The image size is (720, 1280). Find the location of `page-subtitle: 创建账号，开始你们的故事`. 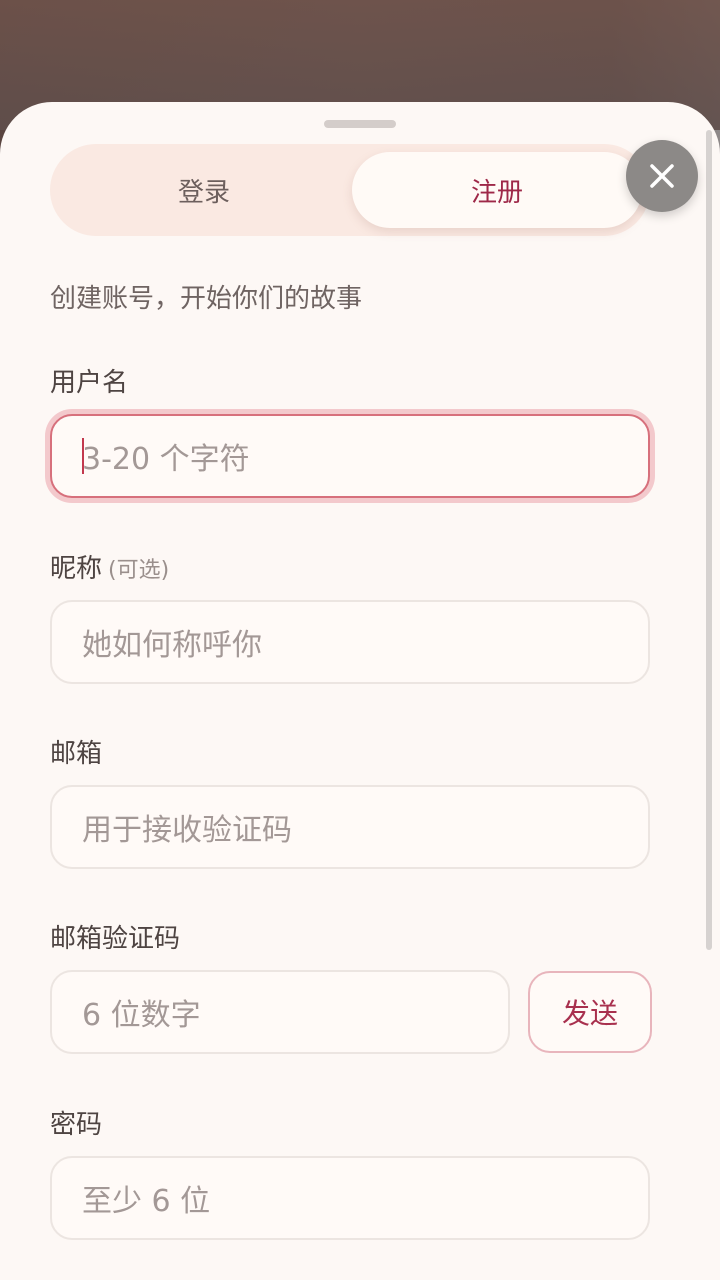

page-subtitle: 创建账号，开始你们的故事 is located at coordinates (206, 299).